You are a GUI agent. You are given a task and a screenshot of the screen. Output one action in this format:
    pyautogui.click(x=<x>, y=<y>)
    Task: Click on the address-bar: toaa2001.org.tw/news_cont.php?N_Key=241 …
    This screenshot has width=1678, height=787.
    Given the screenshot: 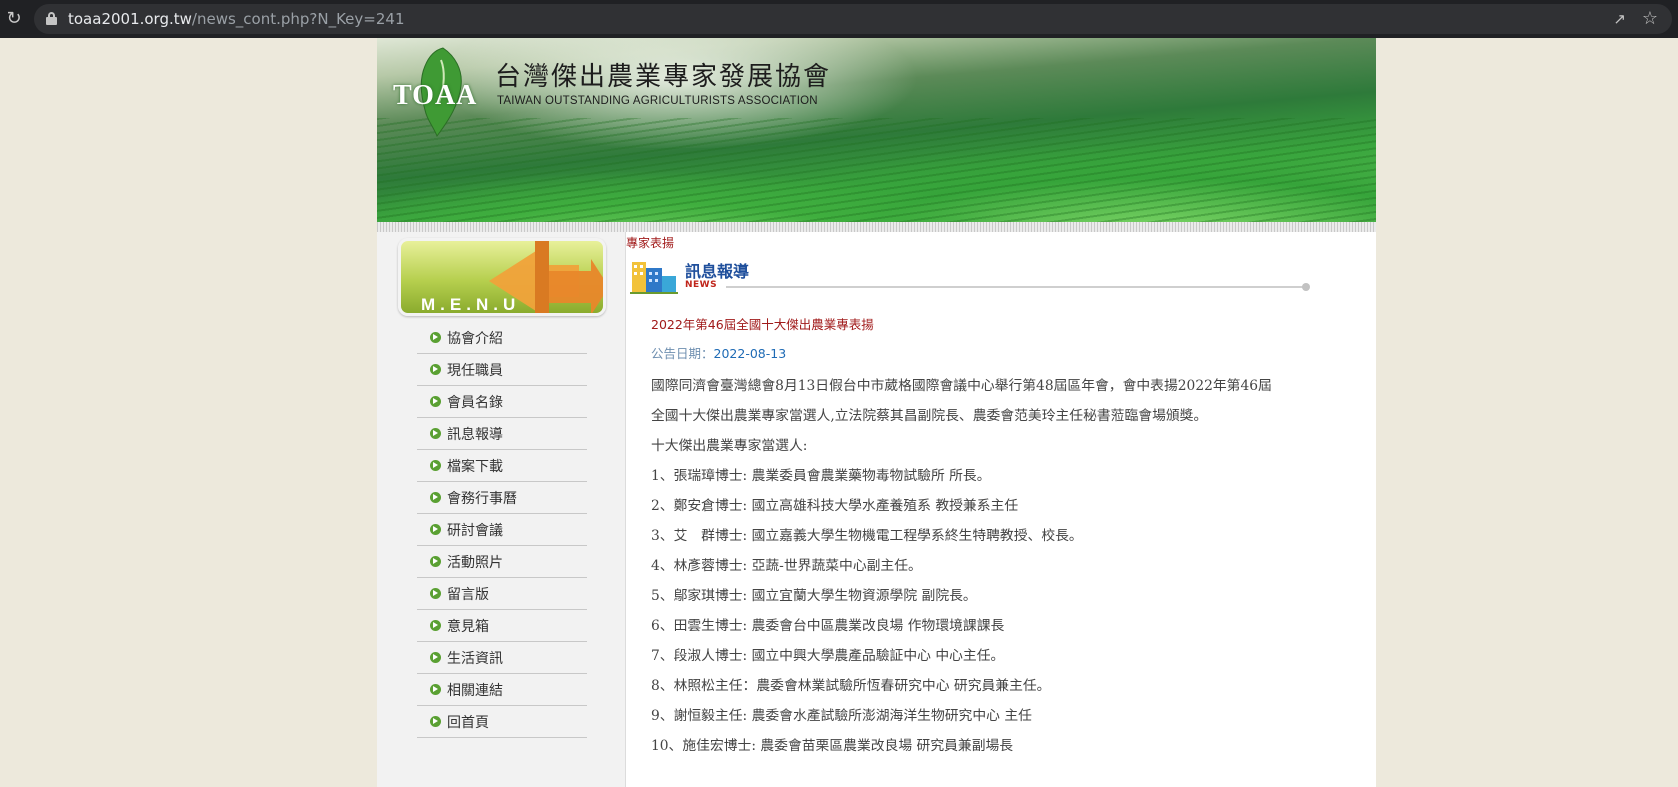 What is the action you would take?
    pyautogui.click(x=853, y=19)
    